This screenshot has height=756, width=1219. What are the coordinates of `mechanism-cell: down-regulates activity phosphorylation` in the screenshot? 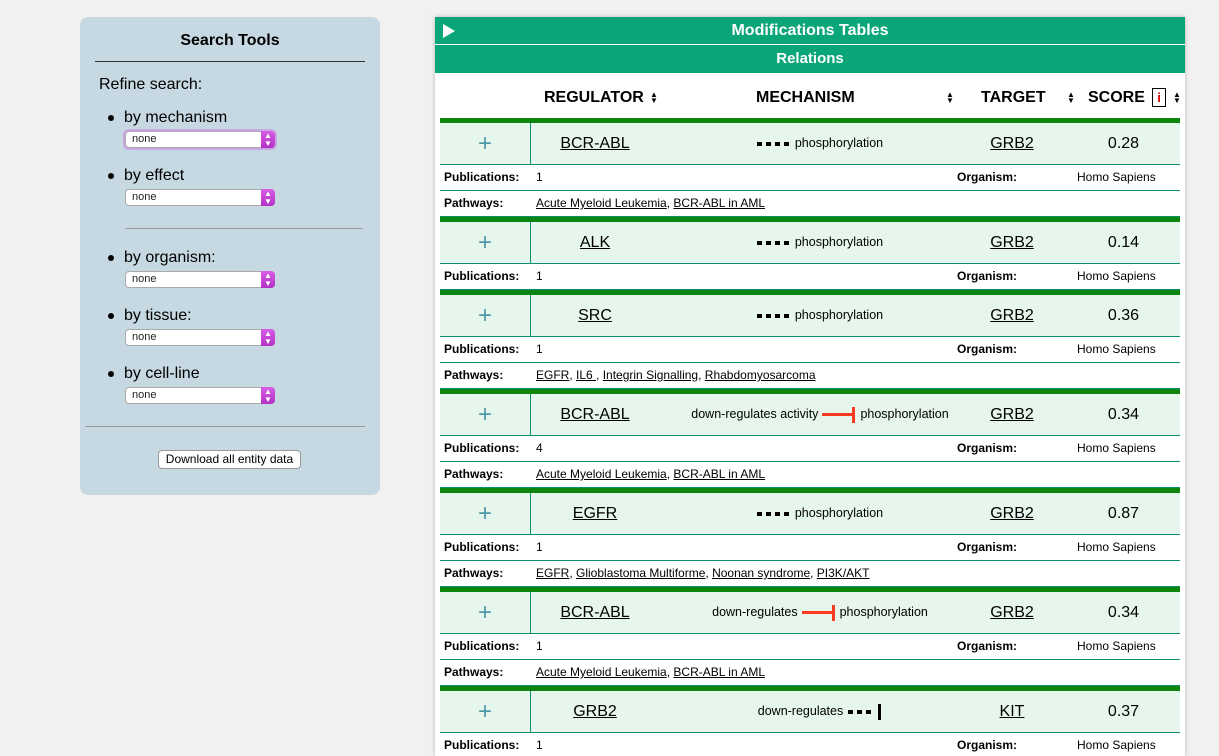 It's located at (820, 414).